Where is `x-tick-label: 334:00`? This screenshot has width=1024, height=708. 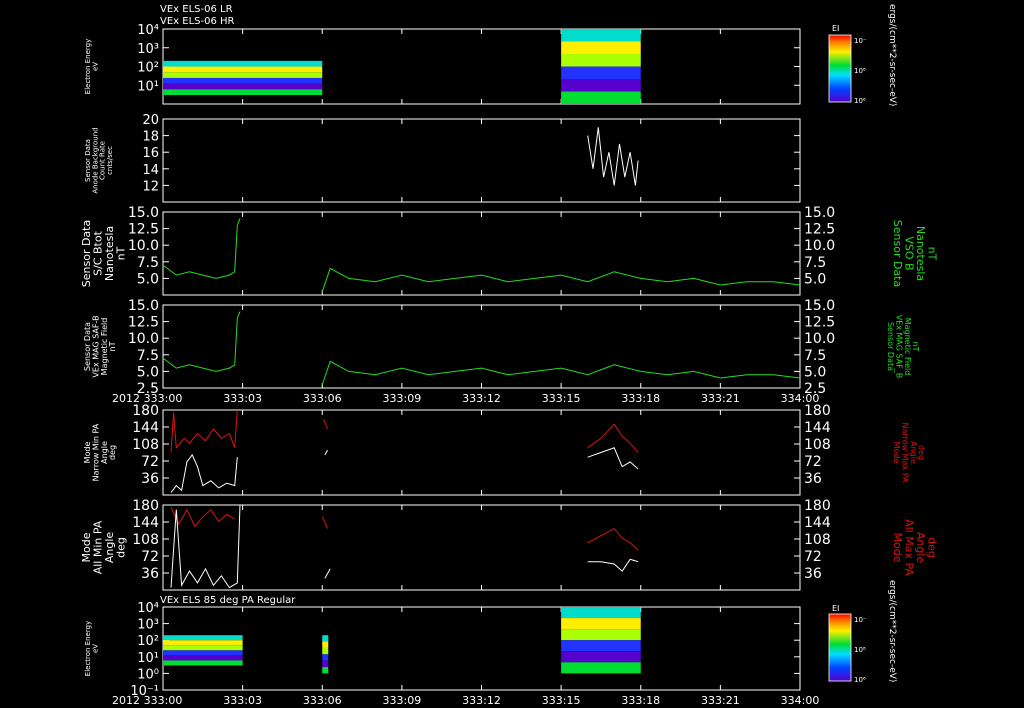 x-tick-label: 334:00 is located at coordinates (800, 398).